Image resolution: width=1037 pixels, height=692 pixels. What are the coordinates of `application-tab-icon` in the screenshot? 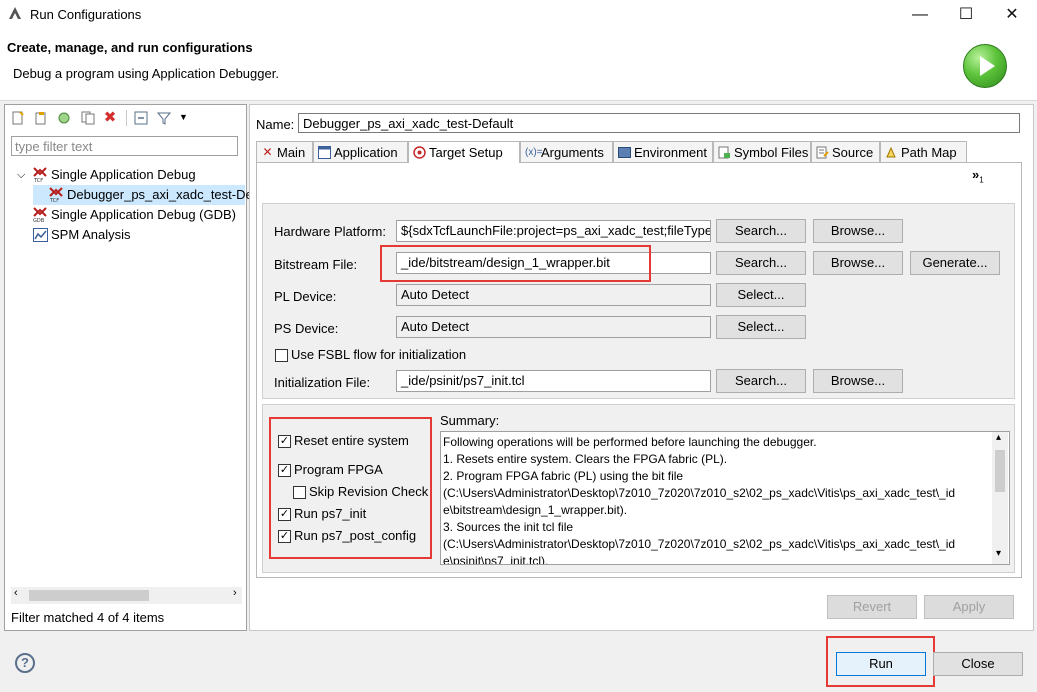 It's located at (324, 152).